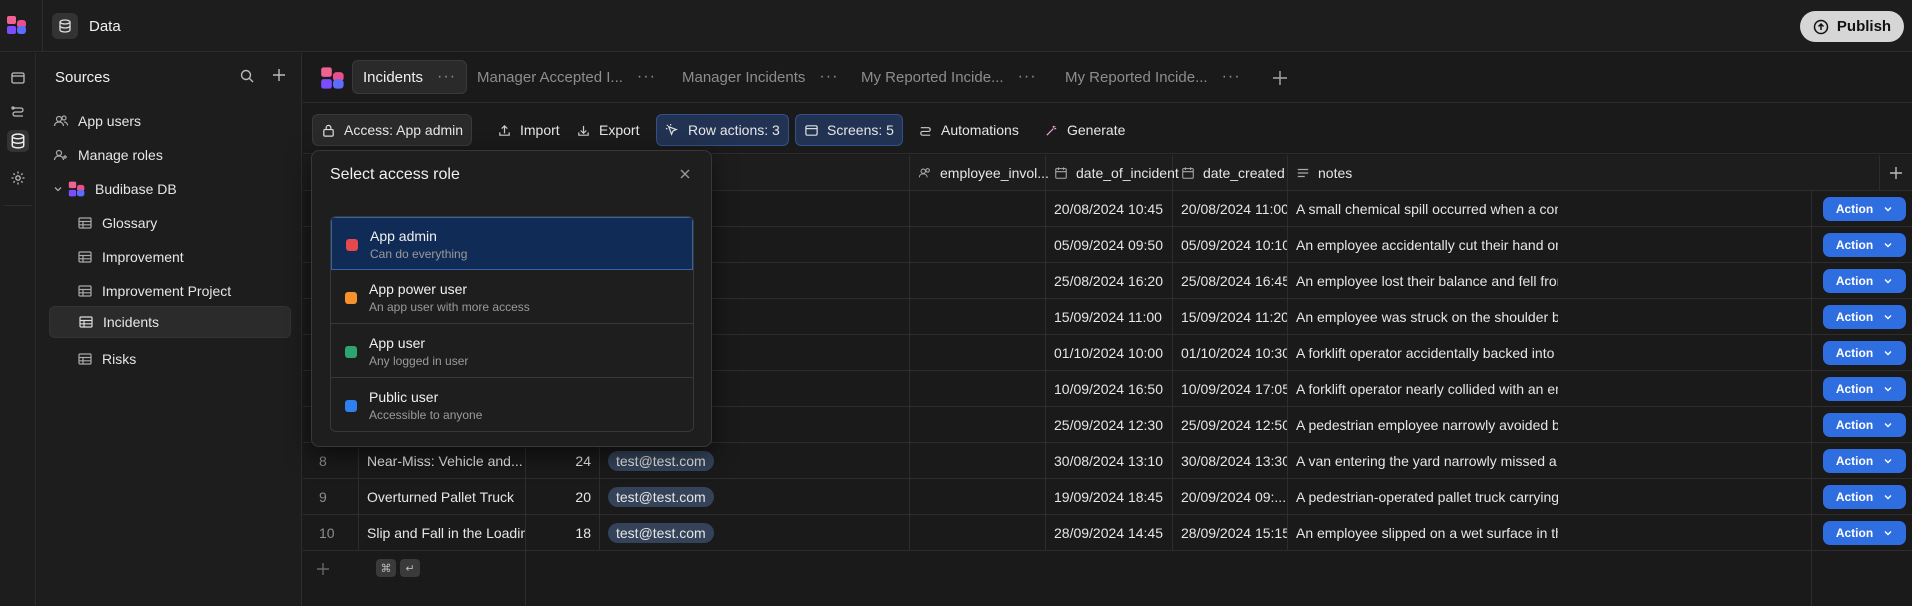 This screenshot has height=606, width=1912. I want to click on search-icon, so click(247, 76).